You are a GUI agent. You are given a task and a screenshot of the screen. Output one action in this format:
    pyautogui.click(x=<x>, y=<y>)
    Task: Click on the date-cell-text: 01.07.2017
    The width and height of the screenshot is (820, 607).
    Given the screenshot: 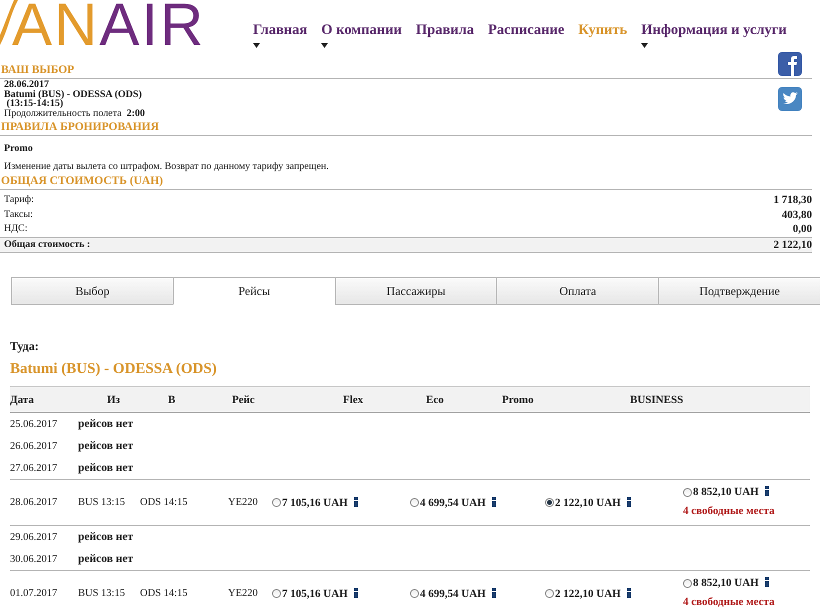 What is the action you would take?
    pyautogui.click(x=34, y=593)
    